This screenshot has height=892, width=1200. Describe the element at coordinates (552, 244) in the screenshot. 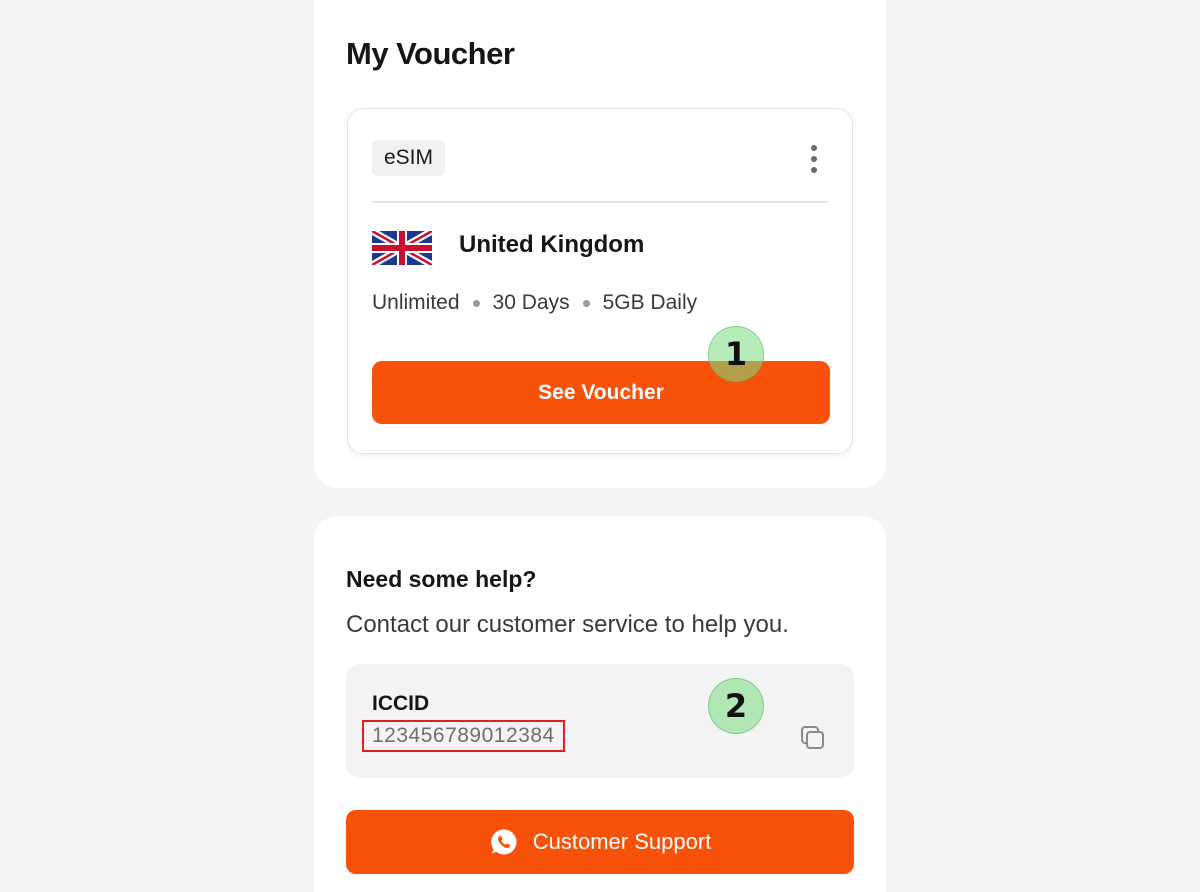

I see `country-name: United Kingdom` at that location.